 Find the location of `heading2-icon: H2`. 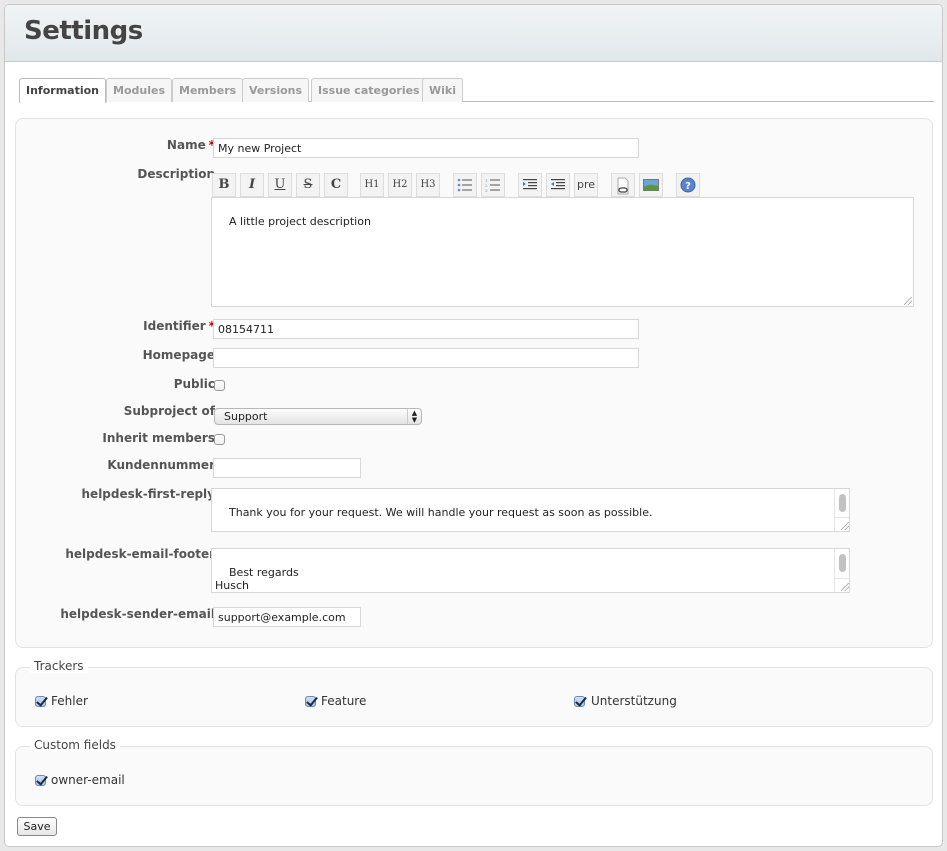

heading2-icon: H2 is located at coordinates (400, 184).